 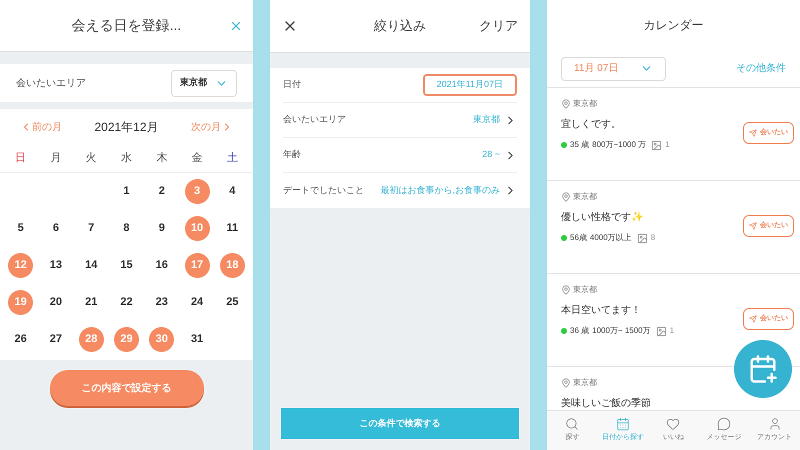 What do you see at coordinates (21, 228) in the screenshot?
I see `calendar-day: 5` at bounding box center [21, 228].